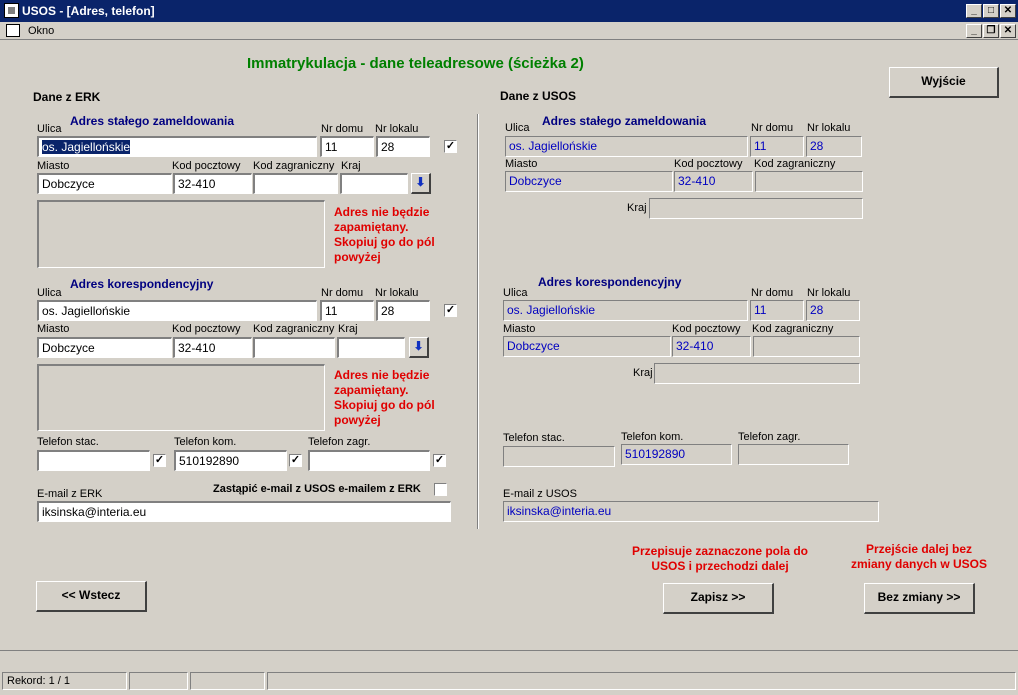  I want to click on erk-header: Dane z ERK, so click(67, 97).